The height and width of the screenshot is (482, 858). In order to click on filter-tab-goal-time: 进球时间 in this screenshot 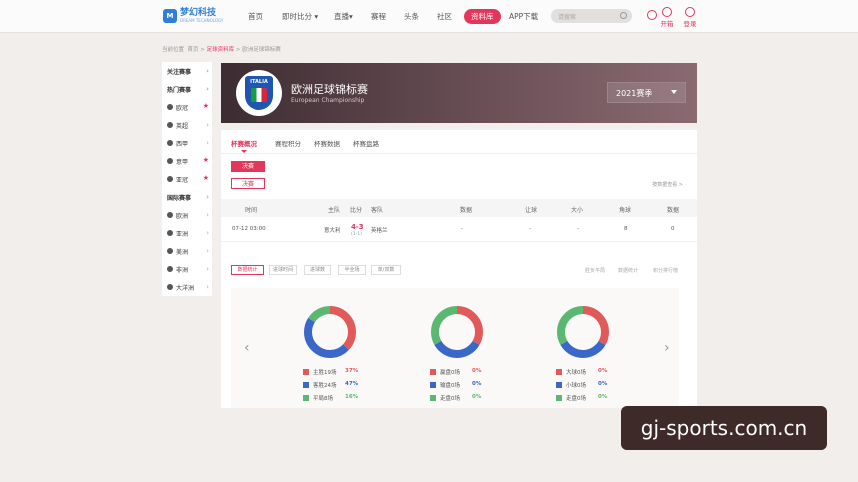, I will do `click(283, 270)`.